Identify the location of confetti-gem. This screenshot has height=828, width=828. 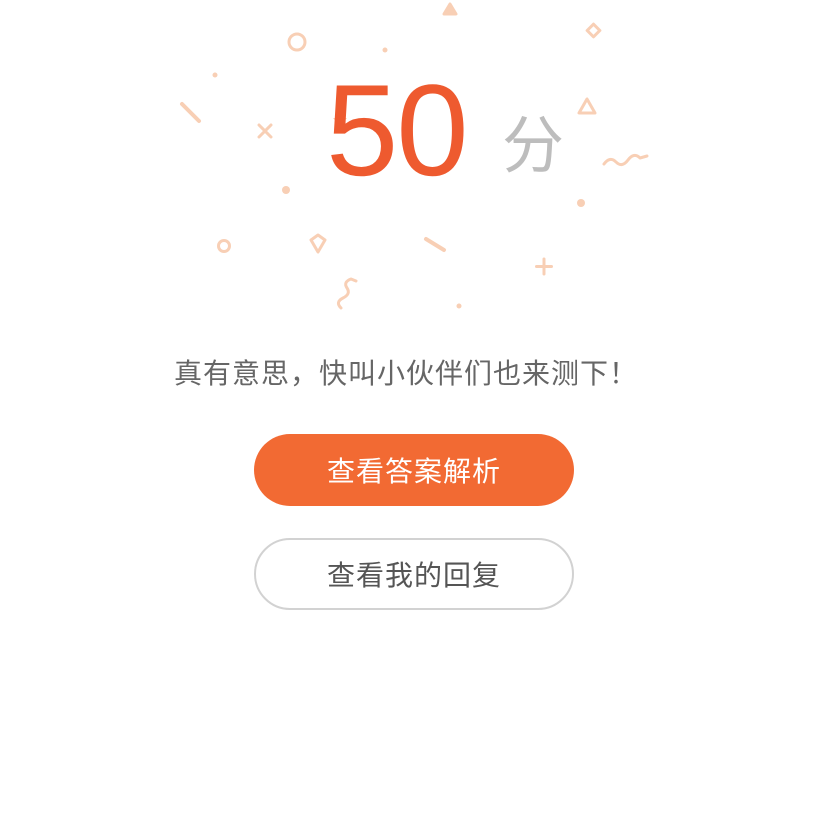
(318, 243).